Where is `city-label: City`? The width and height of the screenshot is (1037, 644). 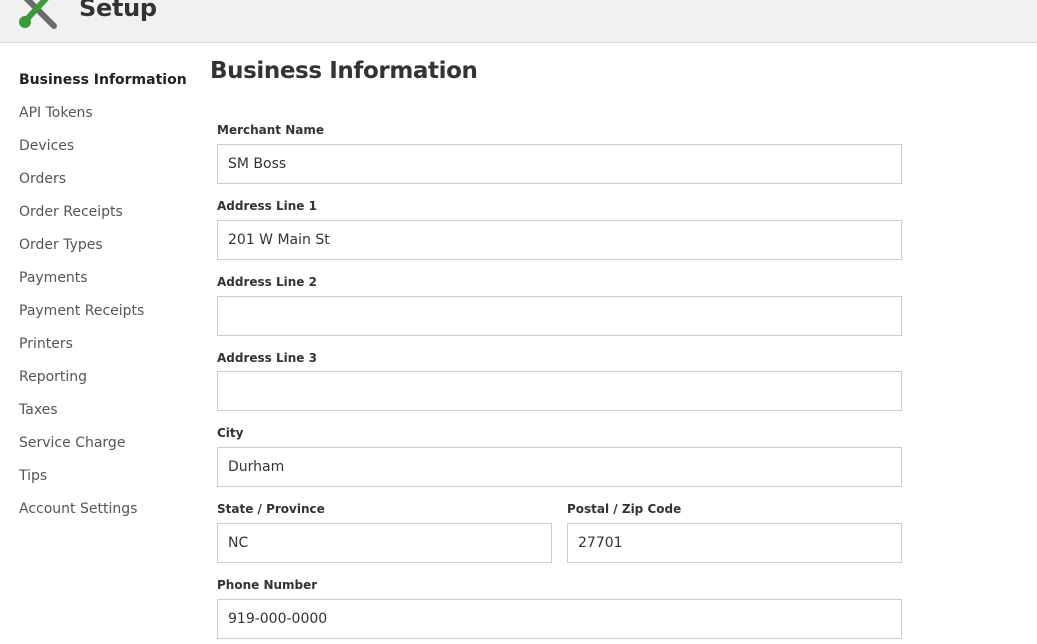 city-label: City is located at coordinates (230, 433).